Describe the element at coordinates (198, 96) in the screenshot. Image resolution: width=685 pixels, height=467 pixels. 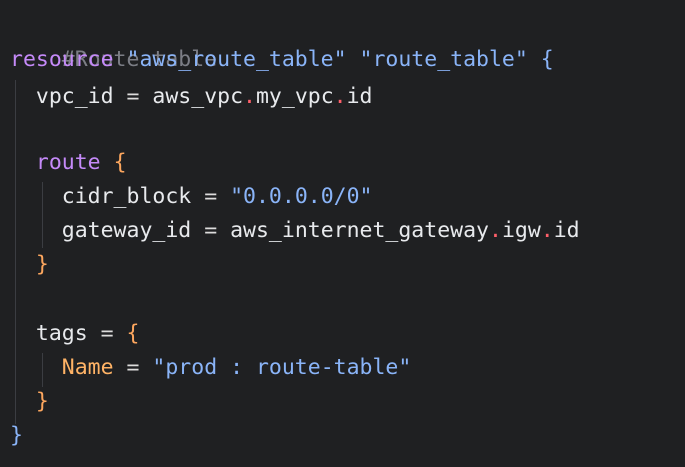
I see `reference-part: aws_vpc` at that location.